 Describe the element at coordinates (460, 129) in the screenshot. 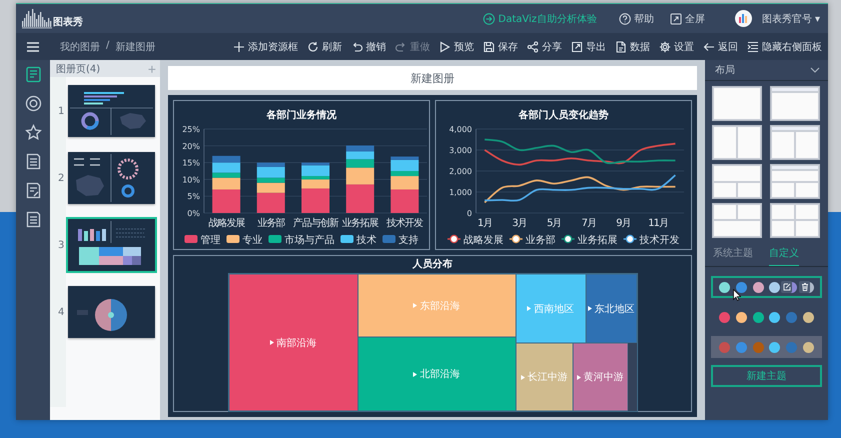

I see `axis-label: 4,000` at that location.